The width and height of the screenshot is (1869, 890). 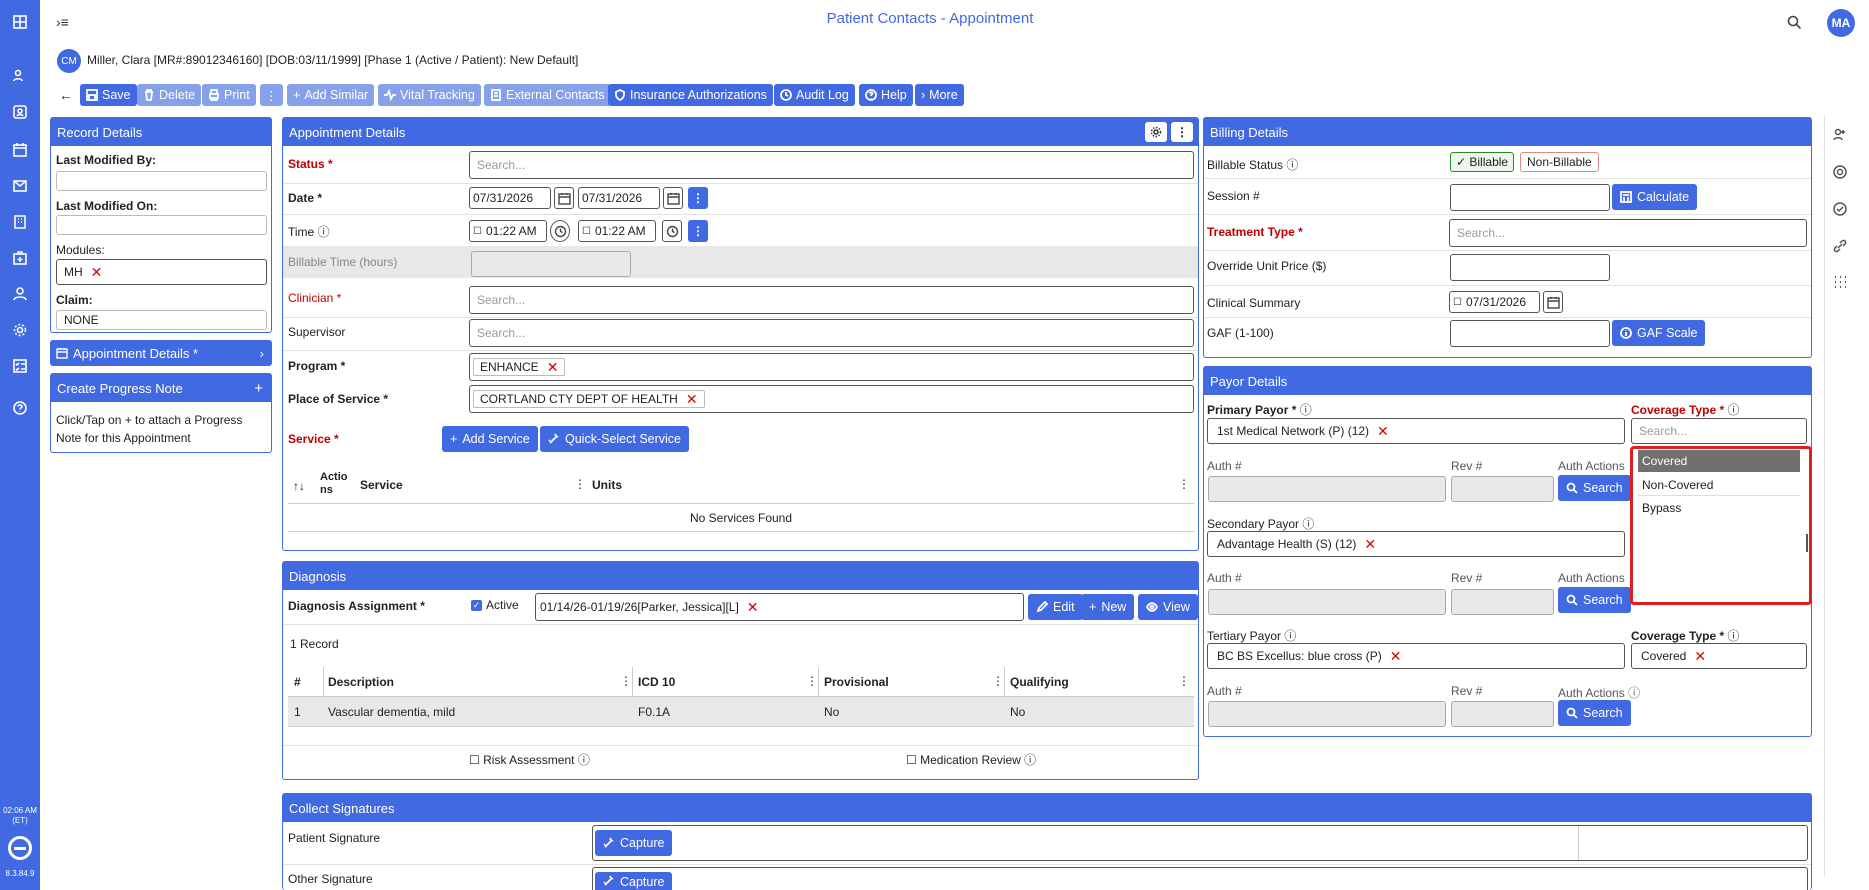 I want to click on appointment-details-link: Appointment Details * ›, so click(x=161, y=353).